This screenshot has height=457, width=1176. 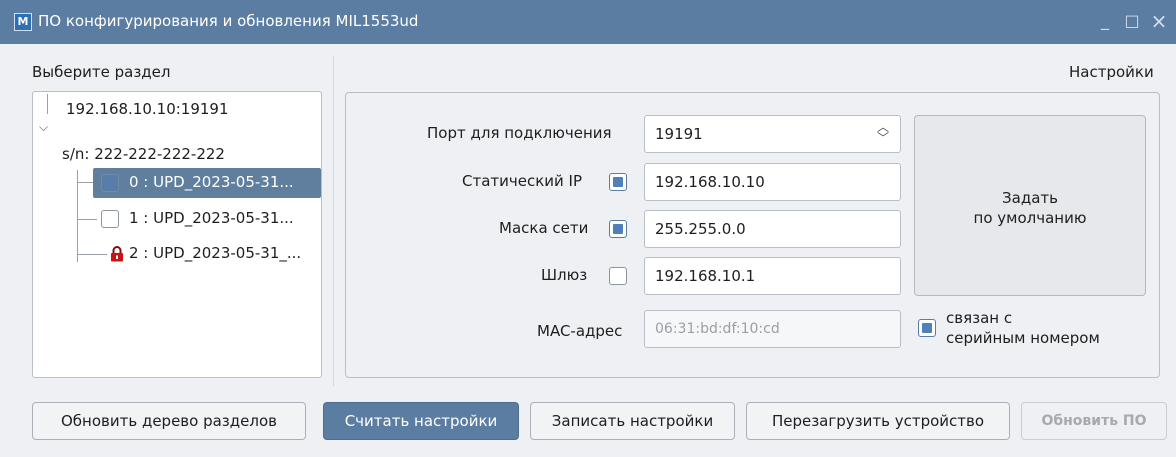 What do you see at coordinates (772, 276) in the screenshot?
I see `gateway-field: 192.168.10.1` at bounding box center [772, 276].